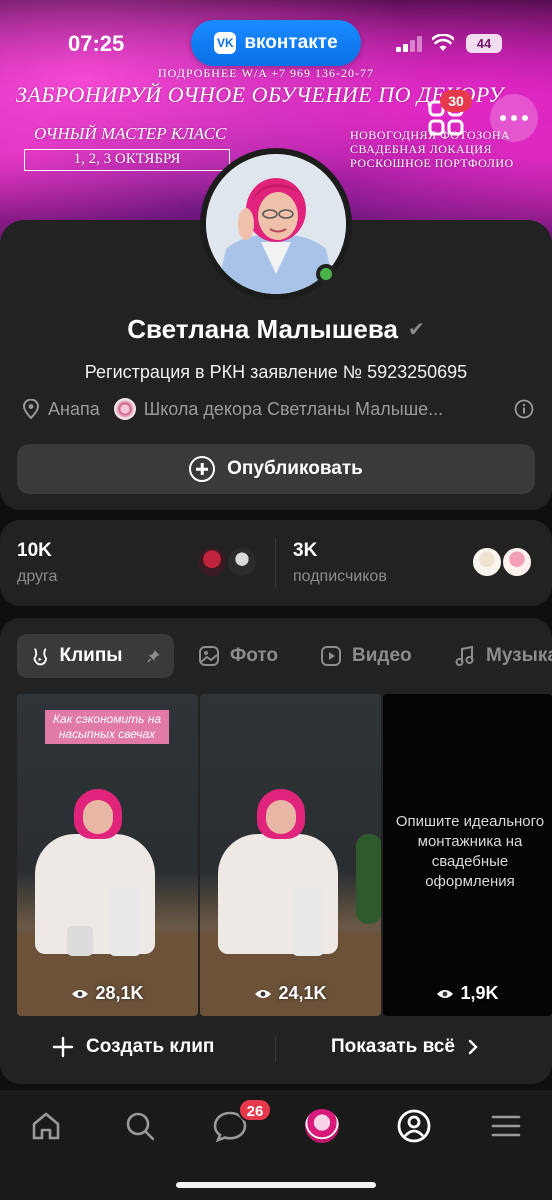 The height and width of the screenshot is (1200, 552). I want to click on tab-clips: Клипы, so click(95, 656).